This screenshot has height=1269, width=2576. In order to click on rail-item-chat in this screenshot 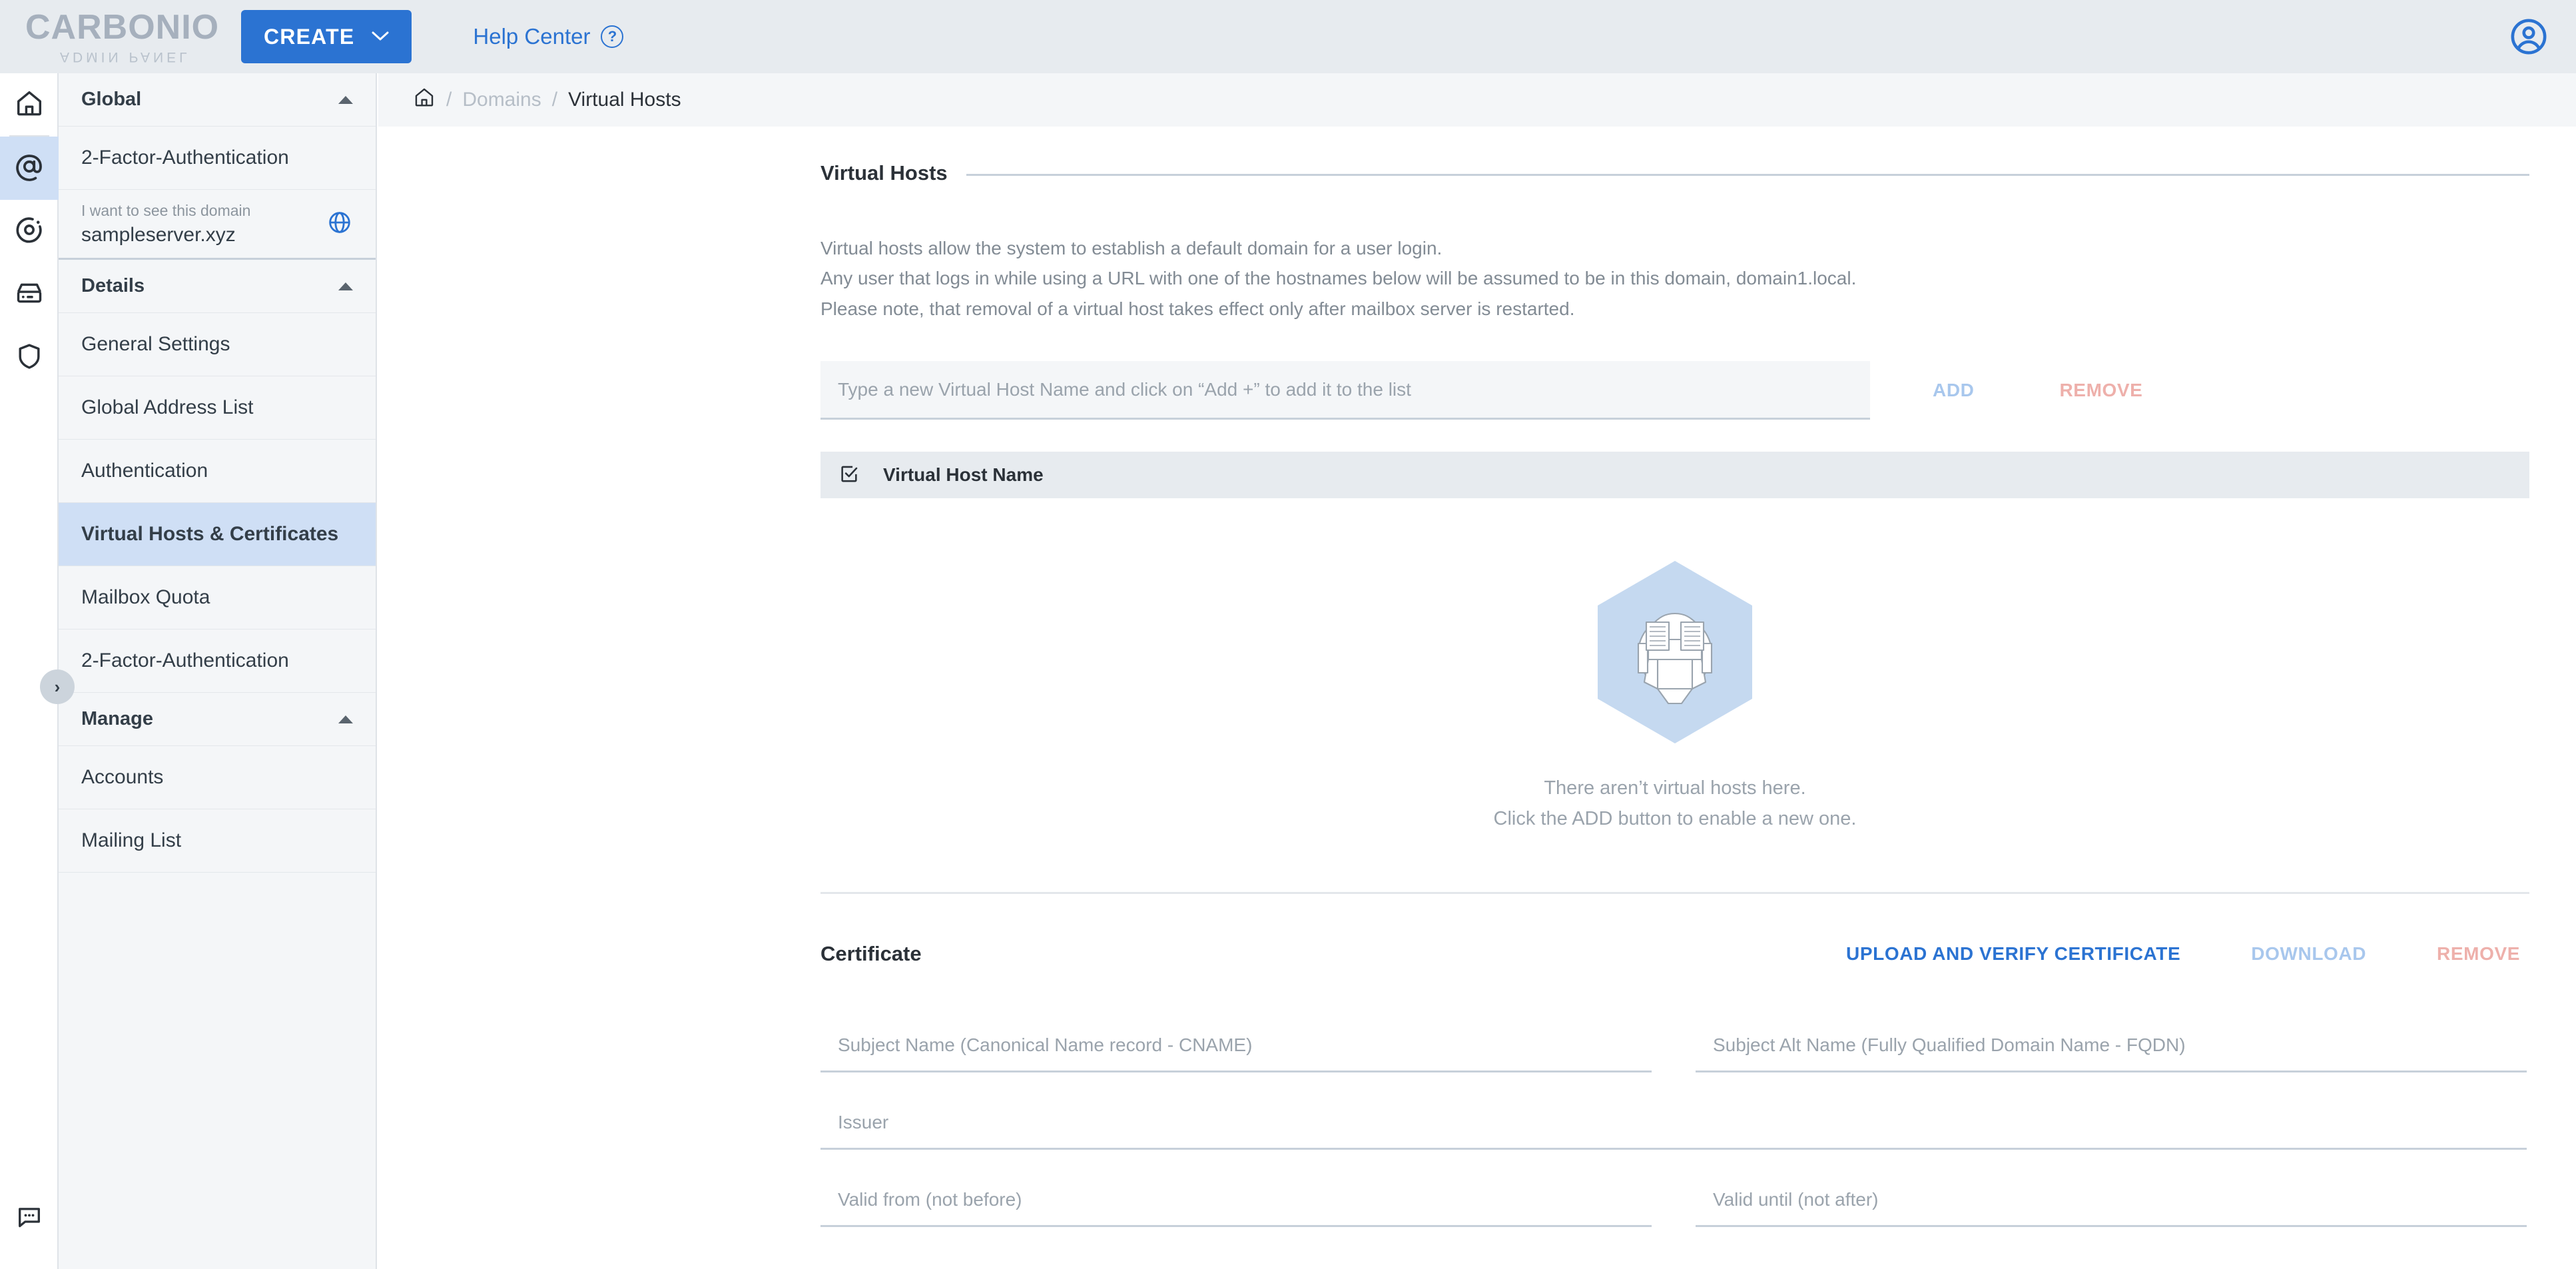, I will do `click(29, 1218)`.